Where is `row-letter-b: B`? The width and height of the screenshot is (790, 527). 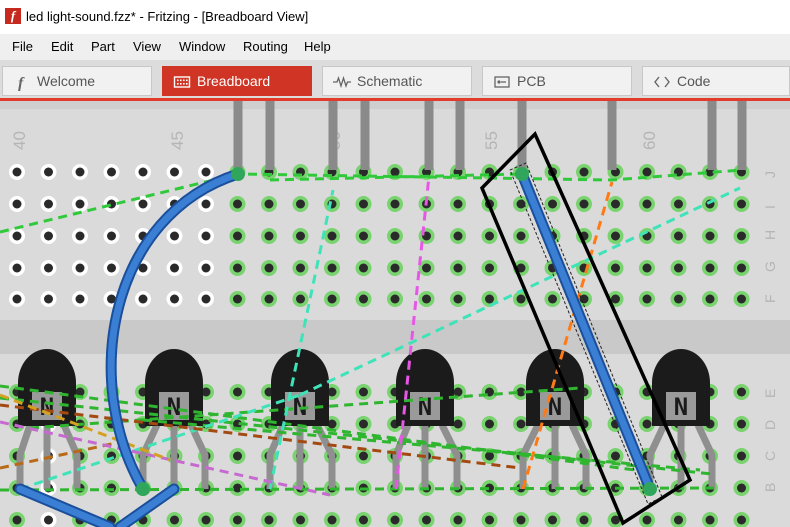 row-letter-b: B is located at coordinates (770, 487).